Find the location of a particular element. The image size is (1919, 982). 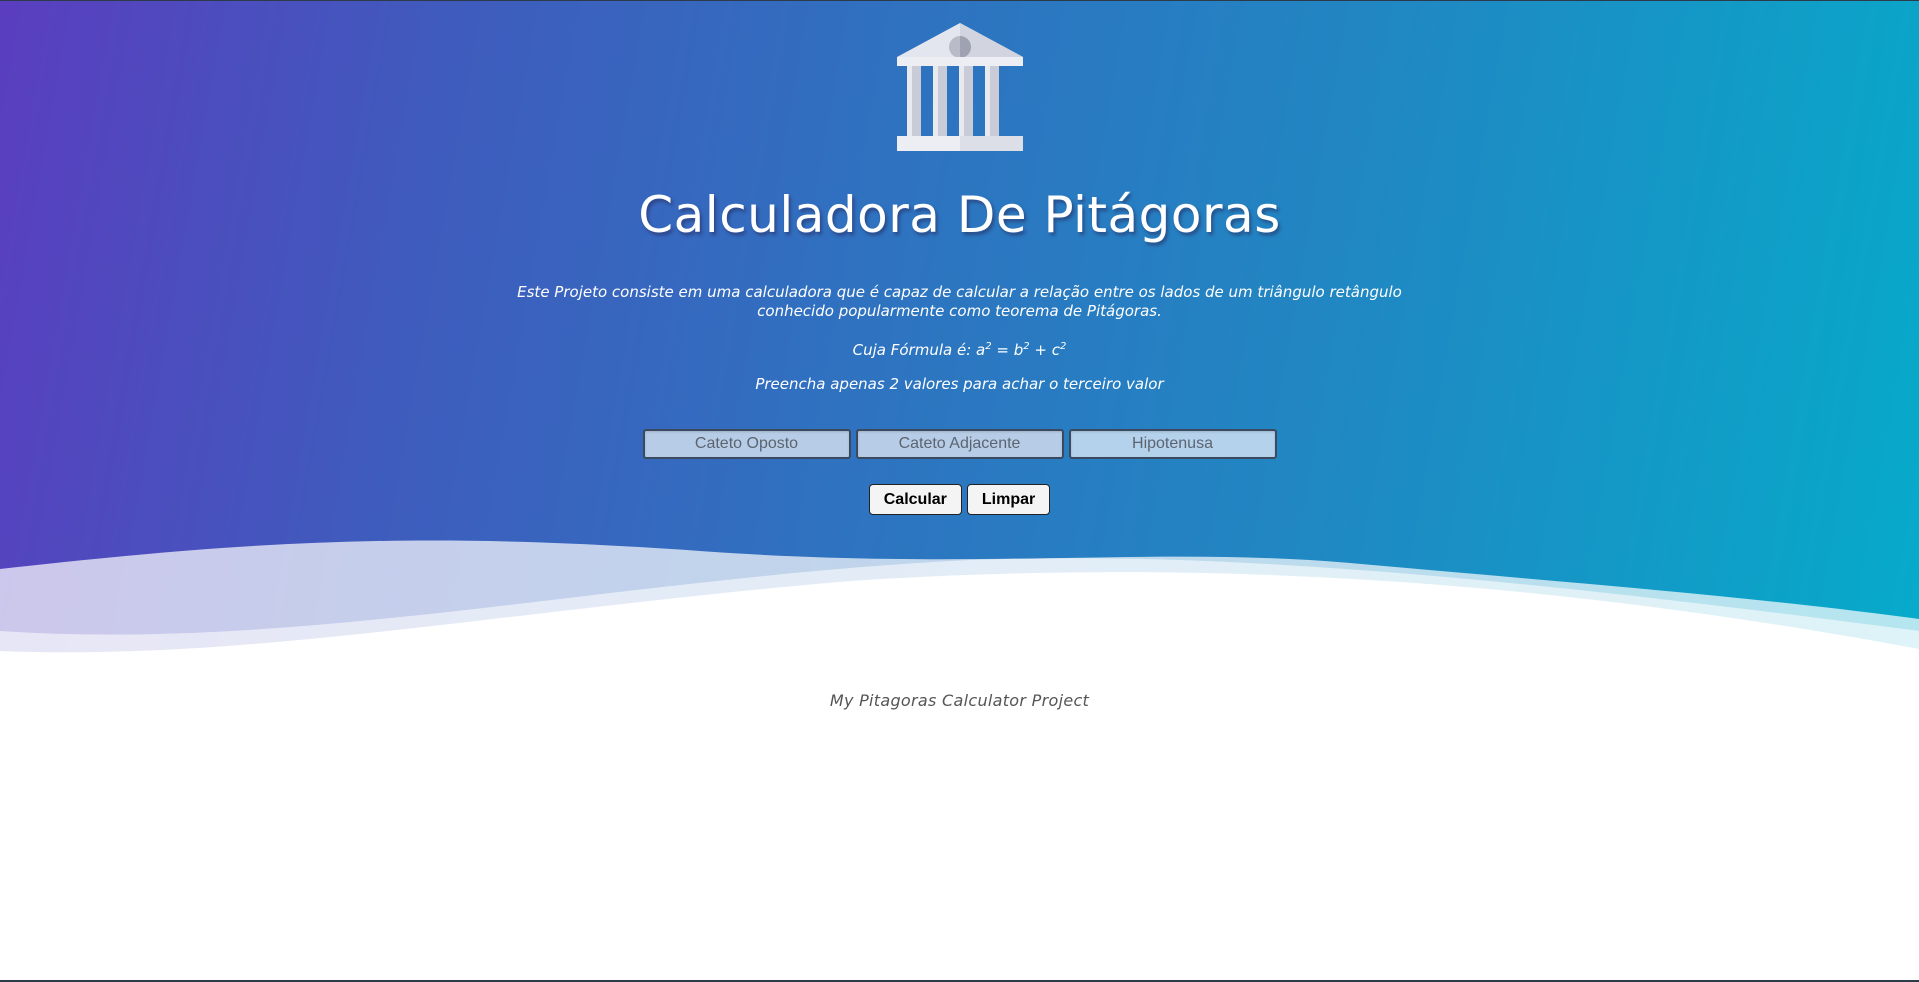

limpar-button: Limpar is located at coordinates (1008, 499).